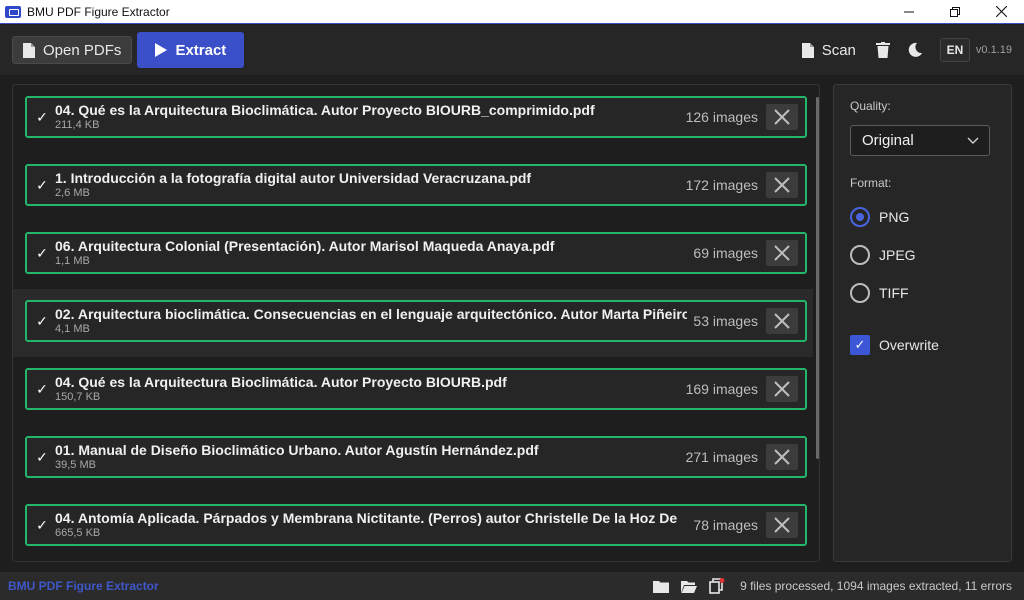 The height and width of the screenshot is (600, 1024). I want to click on format-option-label: PNG, so click(894, 217).